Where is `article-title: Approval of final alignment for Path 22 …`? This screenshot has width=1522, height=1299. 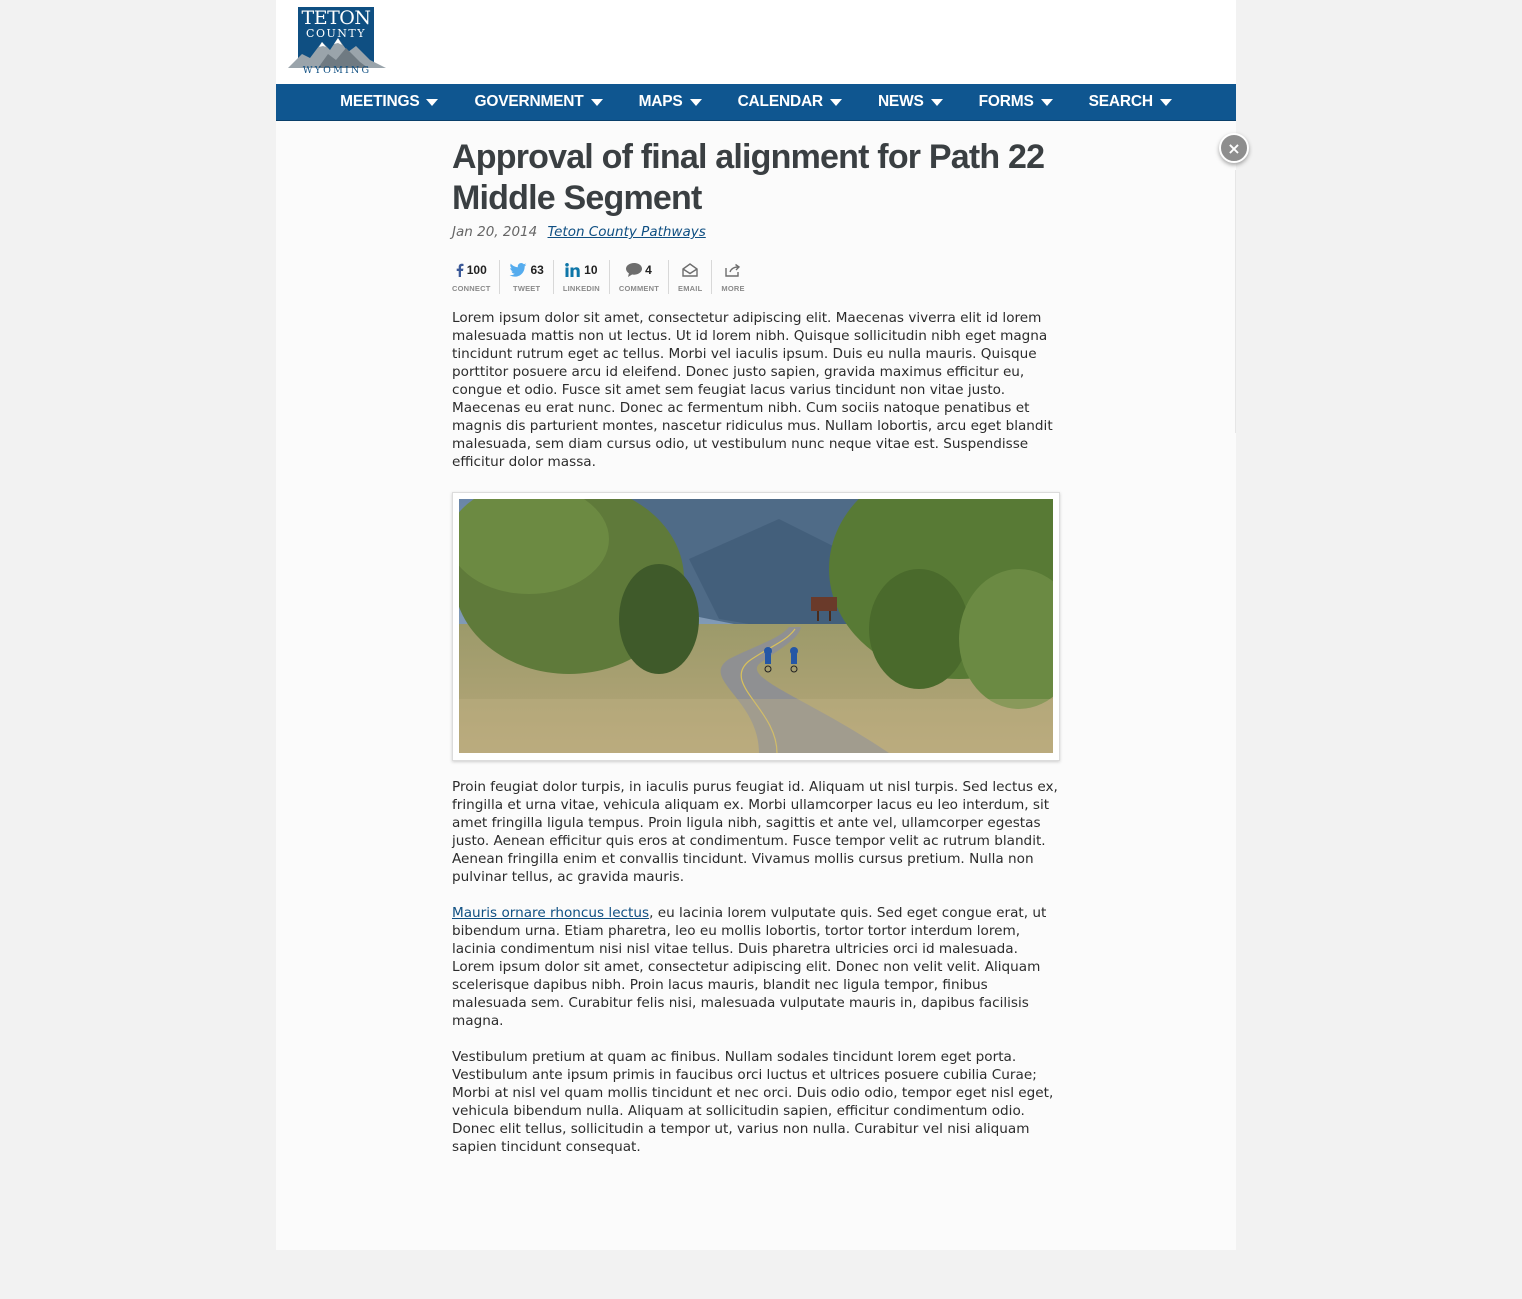 article-title: Approval of final alignment for Path 22 … is located at coordinates (748, 177).